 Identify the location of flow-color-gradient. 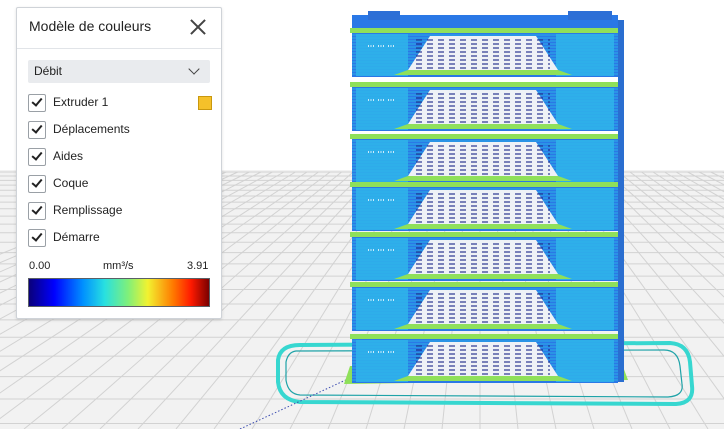
(119, 292).